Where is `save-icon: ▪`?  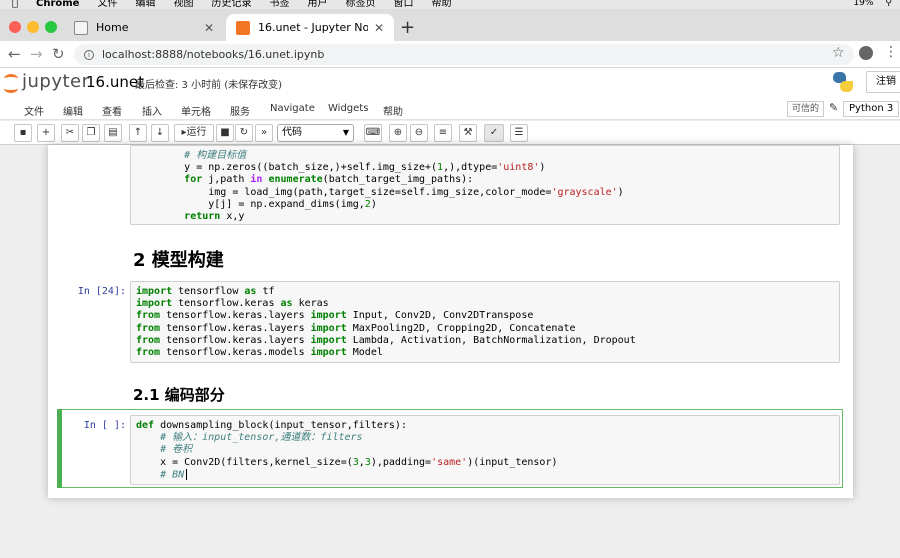
save-icon: ▪ is located at coordinates (23, 133).